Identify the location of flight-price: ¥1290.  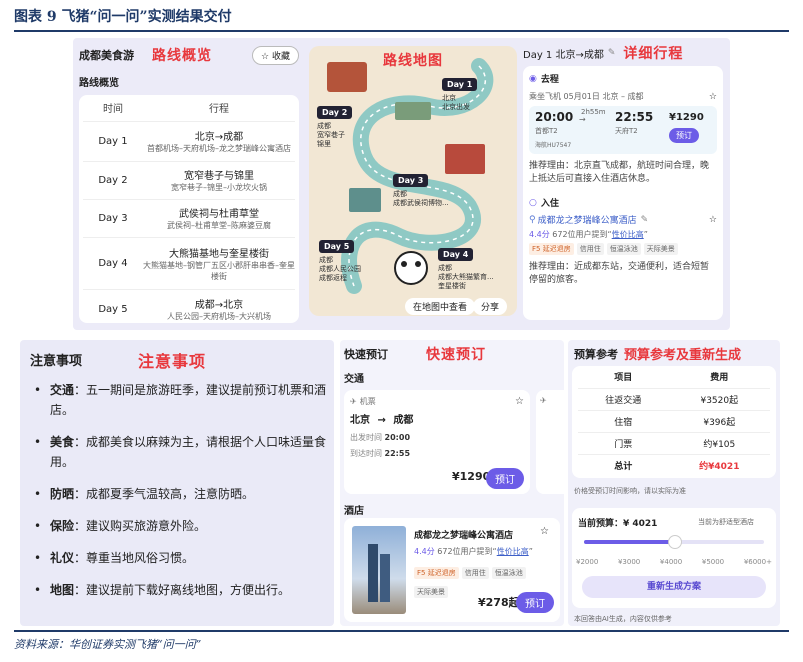
(686, 117).